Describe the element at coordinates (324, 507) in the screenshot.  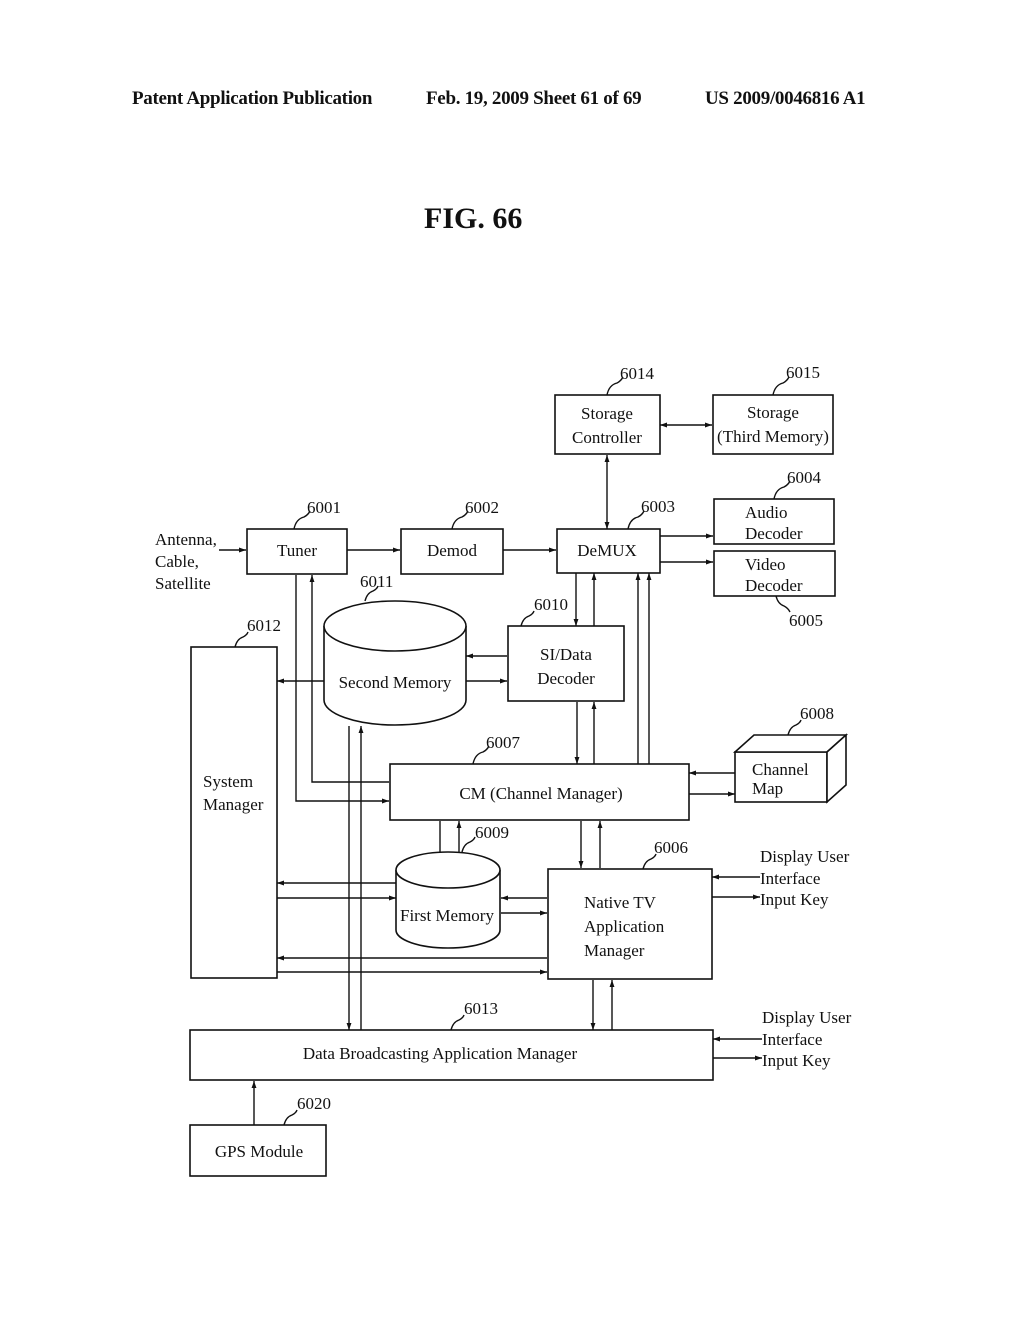
I see `ref-6001: 6001` at that location.